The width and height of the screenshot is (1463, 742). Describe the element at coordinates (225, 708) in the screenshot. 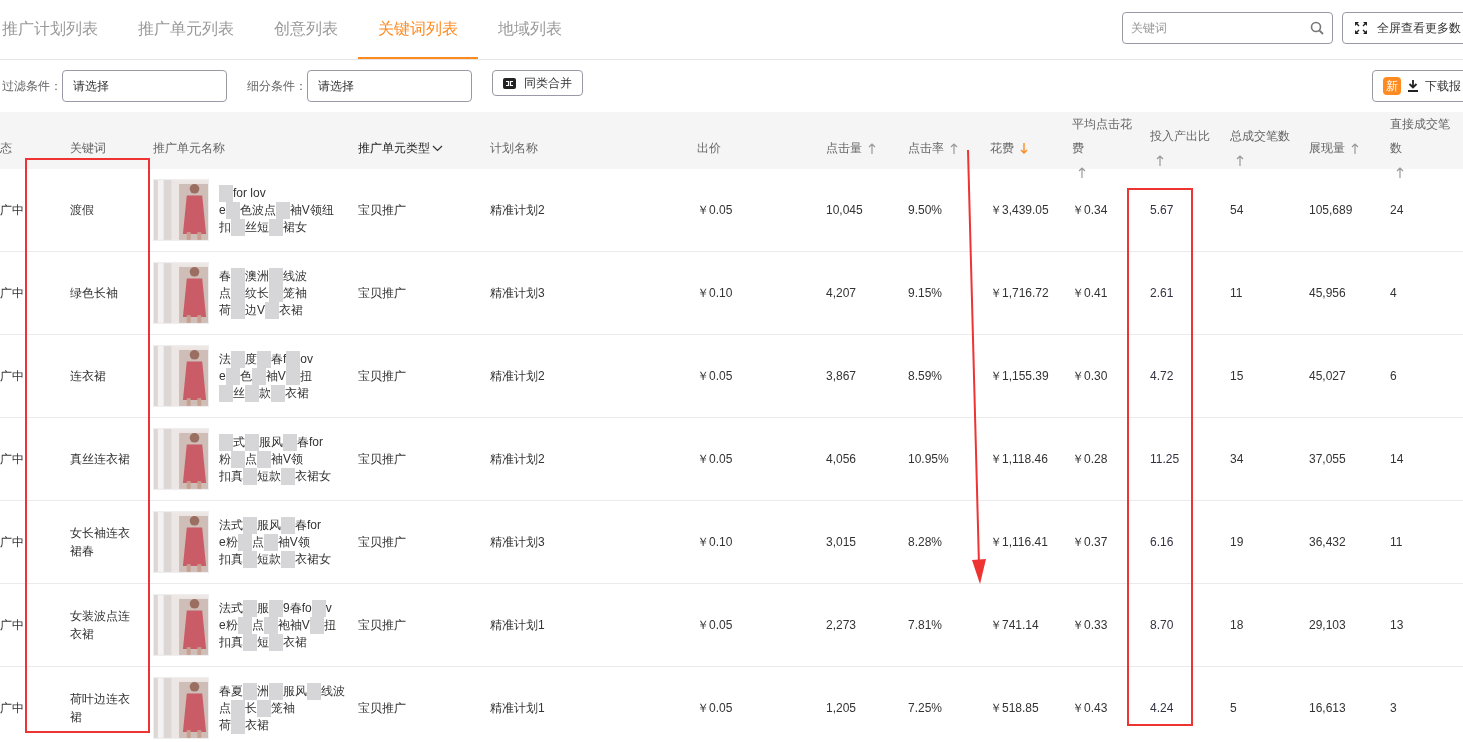

I see `unit-name-text: 点` at that location.